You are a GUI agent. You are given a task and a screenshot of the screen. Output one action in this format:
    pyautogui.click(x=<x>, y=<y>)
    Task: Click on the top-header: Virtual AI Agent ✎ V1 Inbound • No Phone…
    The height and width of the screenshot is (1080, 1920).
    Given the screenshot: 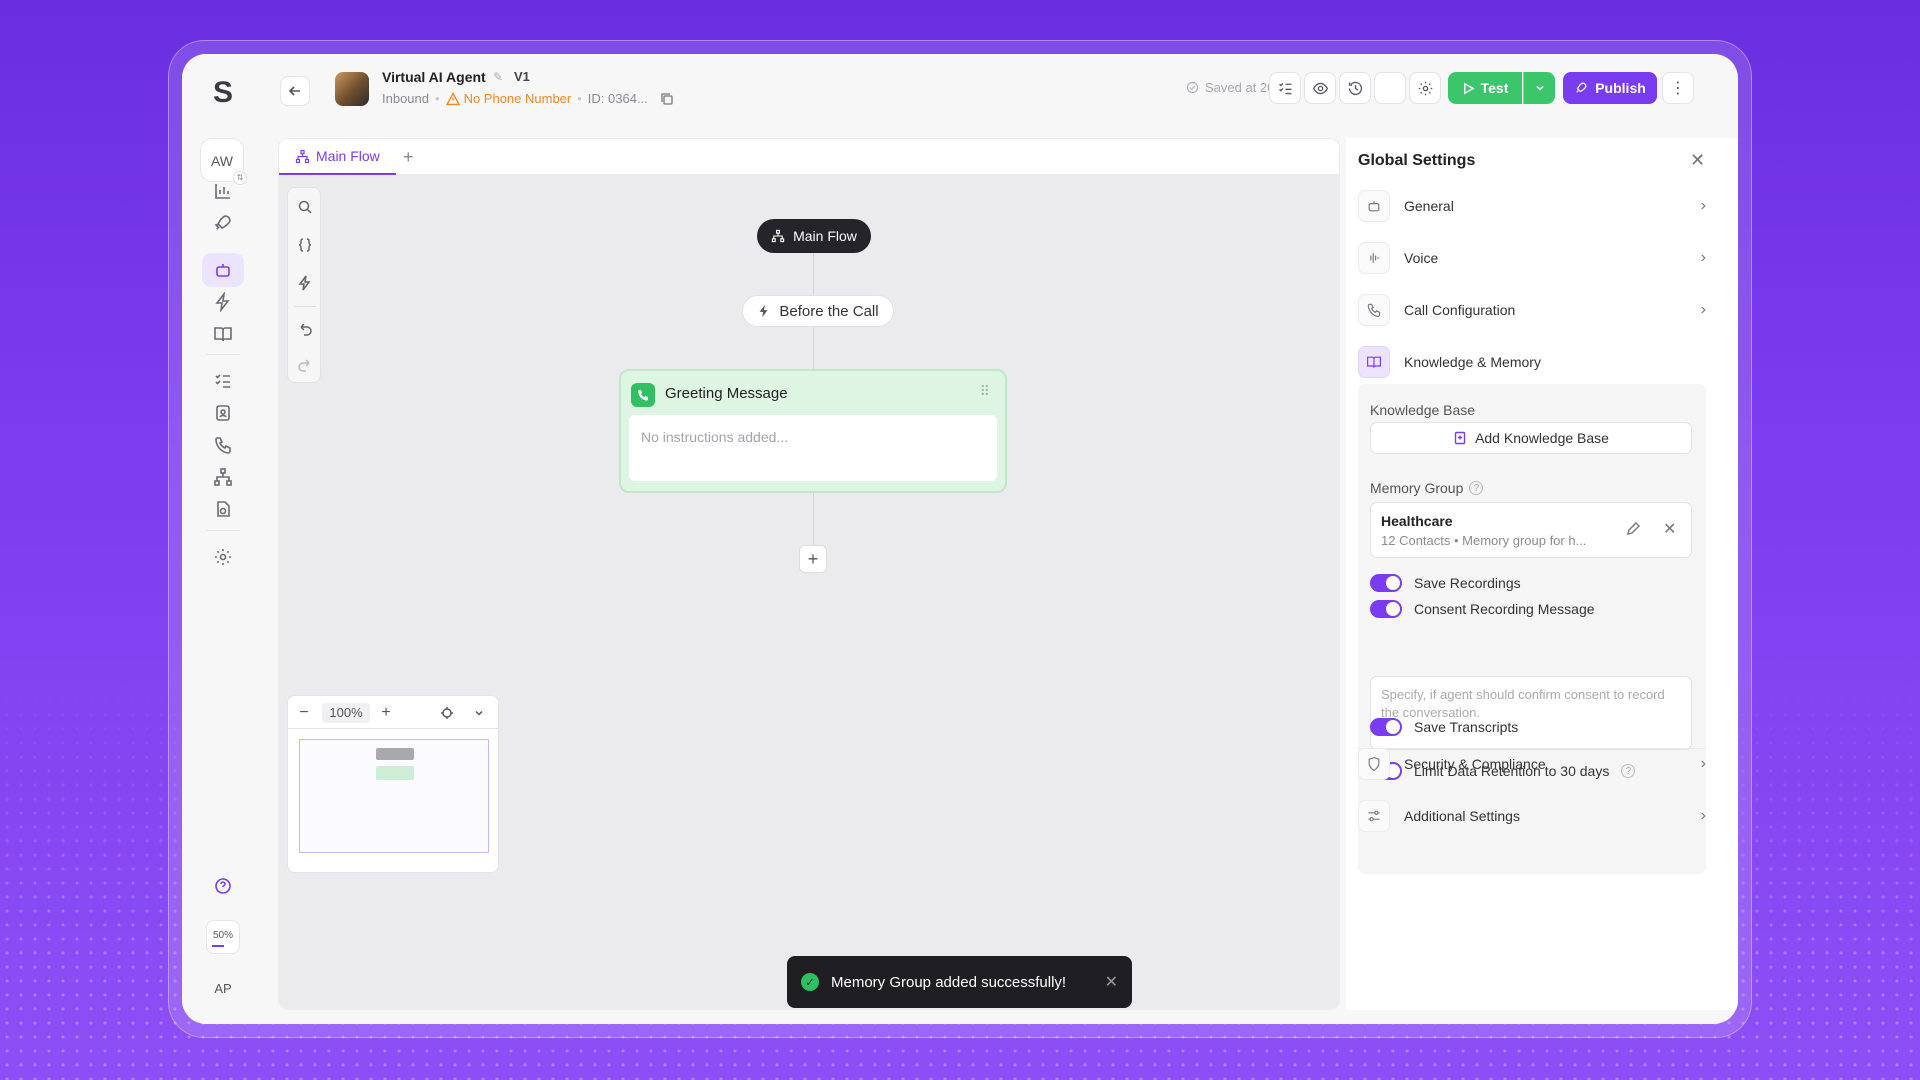 What is the action you would take?
    pyautogui.click(x=1001, y=96)
    